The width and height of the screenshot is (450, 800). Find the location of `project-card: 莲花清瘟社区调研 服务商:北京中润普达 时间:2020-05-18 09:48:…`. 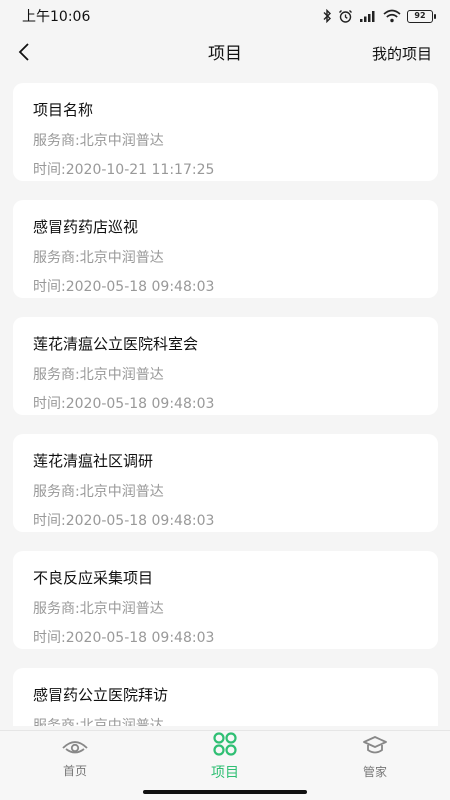

project-card: 莲花清瘟社区调研 服务商:北京中润普达 时间:2020-05-18 09:48:… is located at coordinates (225, 483).